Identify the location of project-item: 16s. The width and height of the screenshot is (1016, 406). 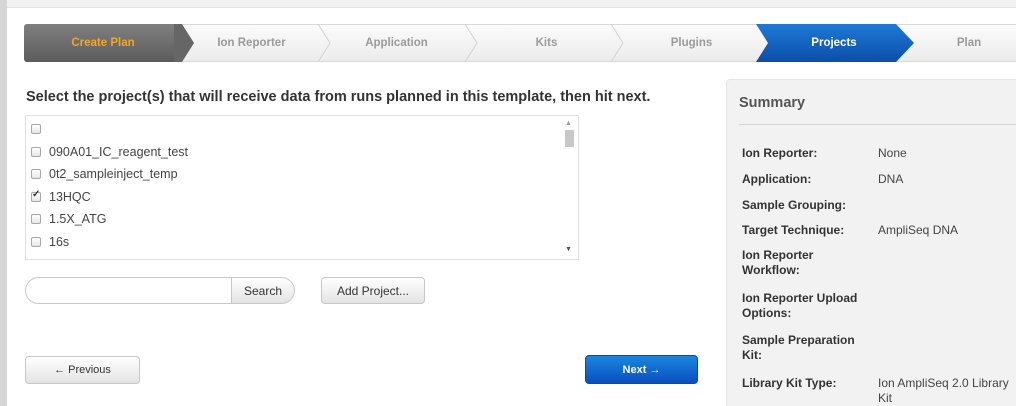
(50, 242).